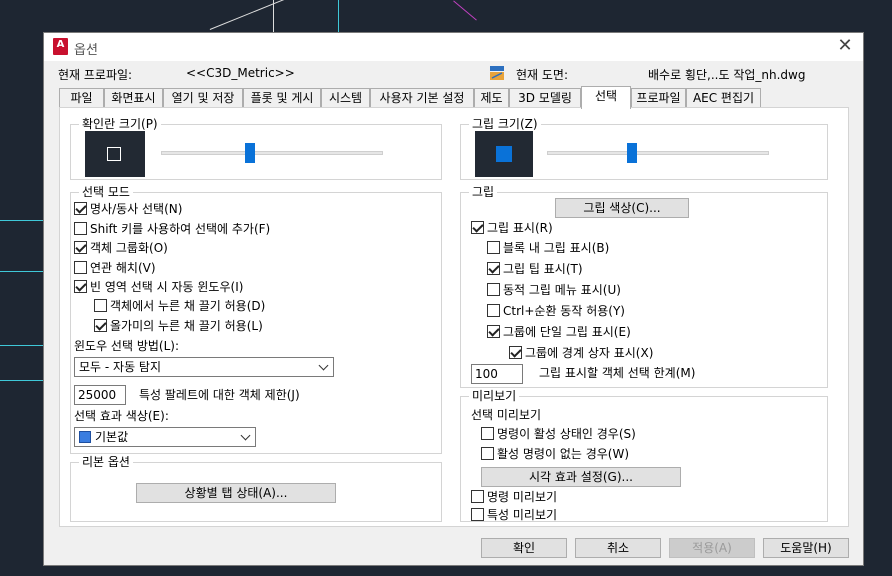  I want to click on show-grips-checkbox: 그립 표시(R), so click(512, 228).